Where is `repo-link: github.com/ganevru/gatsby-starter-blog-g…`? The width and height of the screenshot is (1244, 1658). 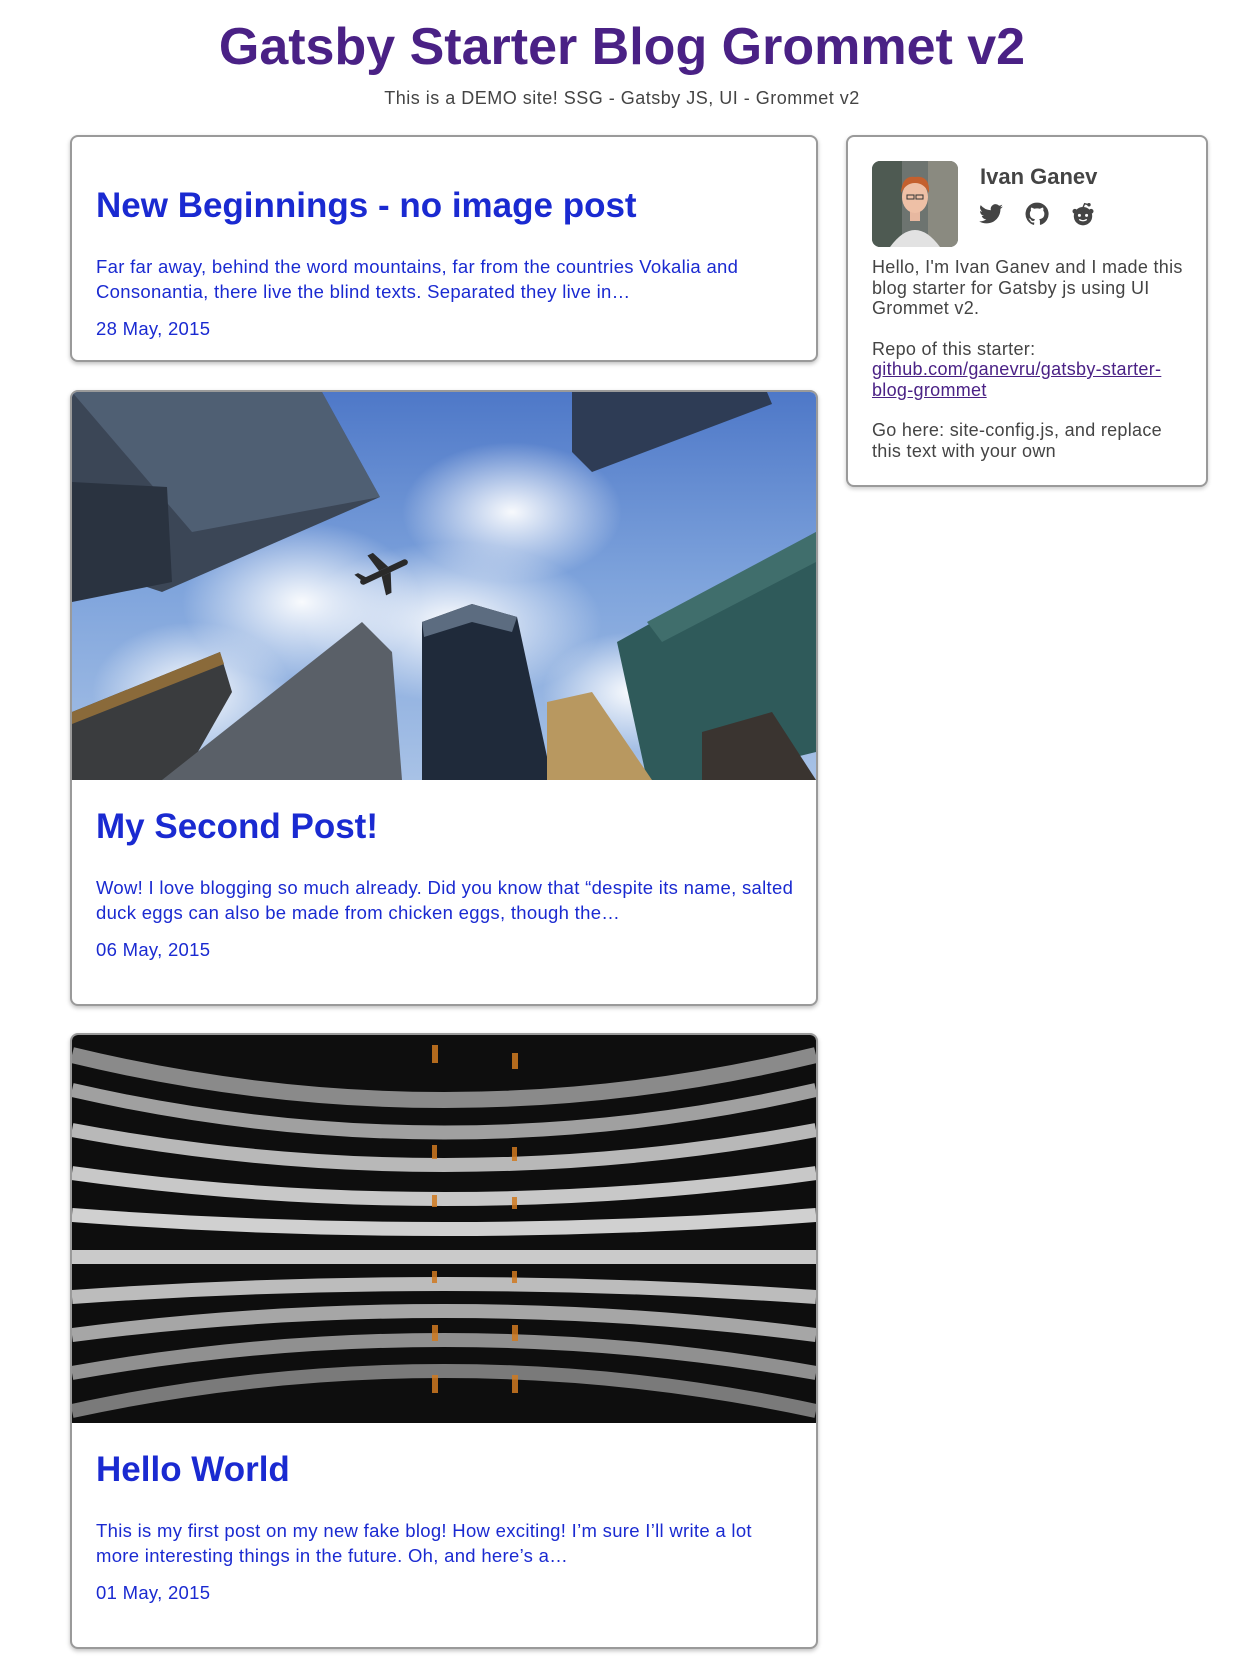
repo-link: github.com/ganevru/gatsby-starter-blog-g… is located at coordinates (1016, 379).